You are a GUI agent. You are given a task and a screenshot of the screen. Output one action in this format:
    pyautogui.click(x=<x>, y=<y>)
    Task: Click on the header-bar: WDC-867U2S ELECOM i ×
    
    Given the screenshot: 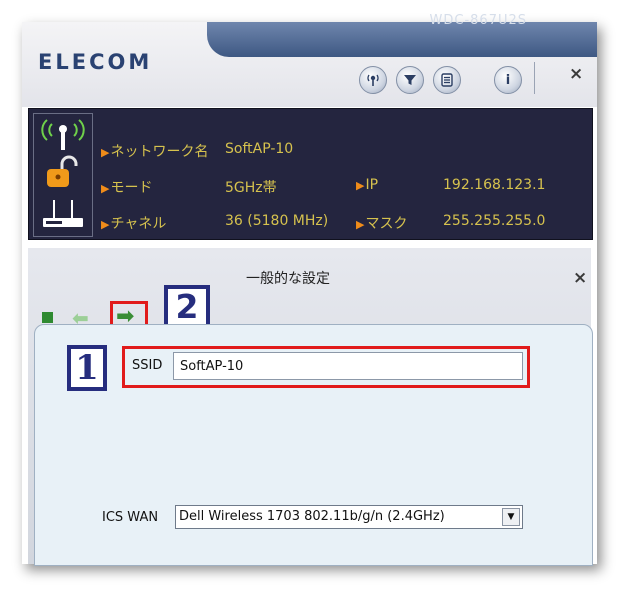 What is the action you would take?
    pyautogui.click(x=309, y=60)
    